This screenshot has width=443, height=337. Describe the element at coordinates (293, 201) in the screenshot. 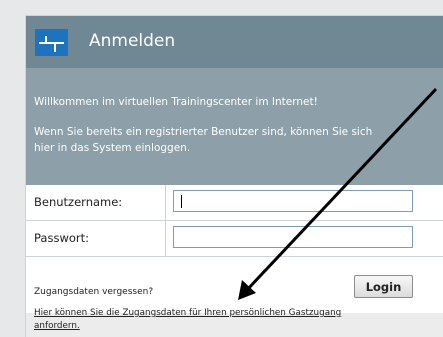

I see `username-input` at that location.